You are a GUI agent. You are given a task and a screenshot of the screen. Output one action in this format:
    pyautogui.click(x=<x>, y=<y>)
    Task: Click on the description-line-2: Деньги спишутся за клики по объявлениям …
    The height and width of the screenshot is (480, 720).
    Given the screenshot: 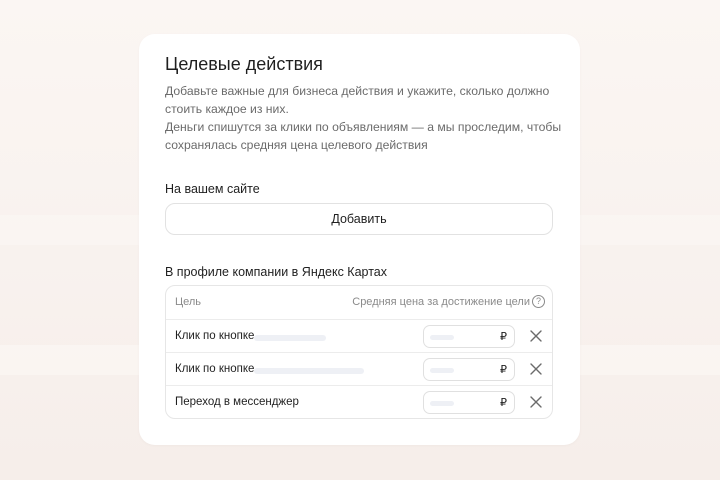 What is the action you would take?
    pyautogui.click(x=363, y=136)
    